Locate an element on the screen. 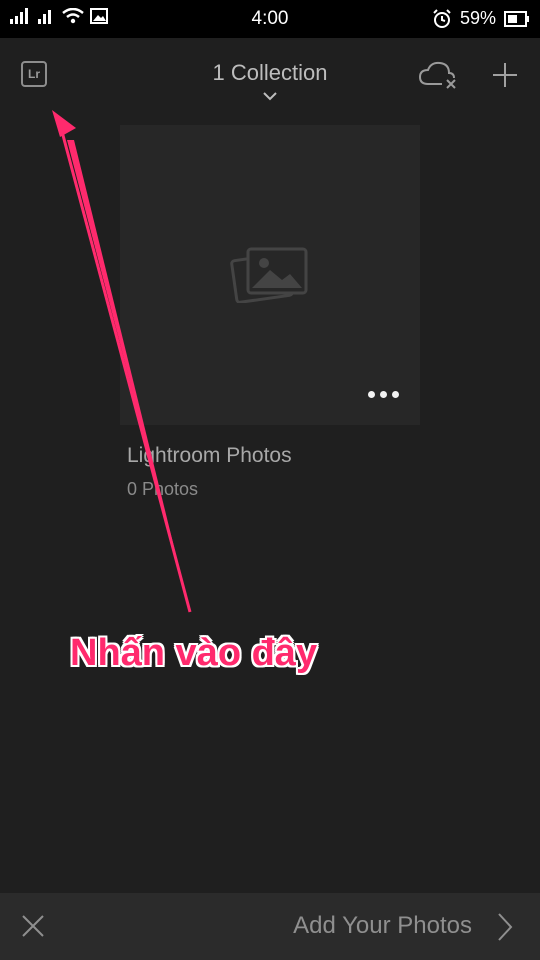 This screenshot has width=540, height=960. lightroom-logo-button: Lr is located at coordinates (34, 74).